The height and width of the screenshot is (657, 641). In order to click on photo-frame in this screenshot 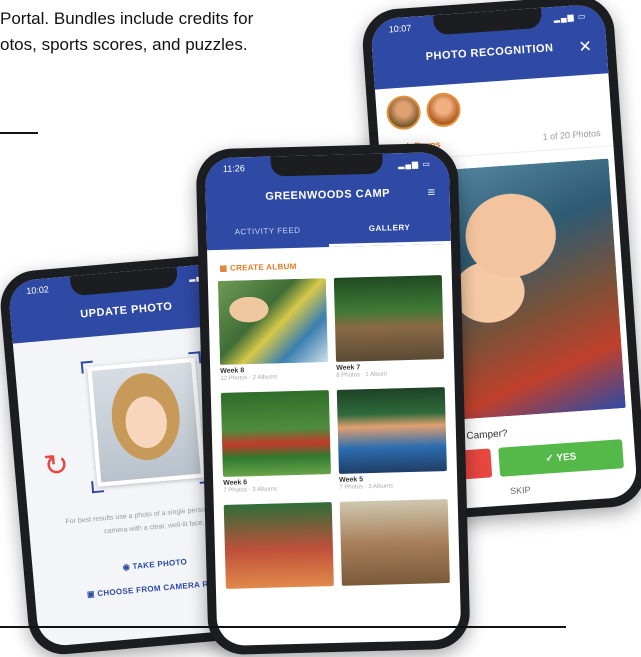, I will do `click(146, 422)`.